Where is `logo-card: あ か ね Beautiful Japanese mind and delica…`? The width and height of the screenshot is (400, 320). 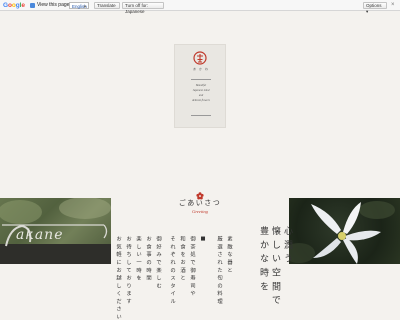
logo-card: あ か ね Beautiful Japanese mind and delica… is located at coordinates (200, 86).